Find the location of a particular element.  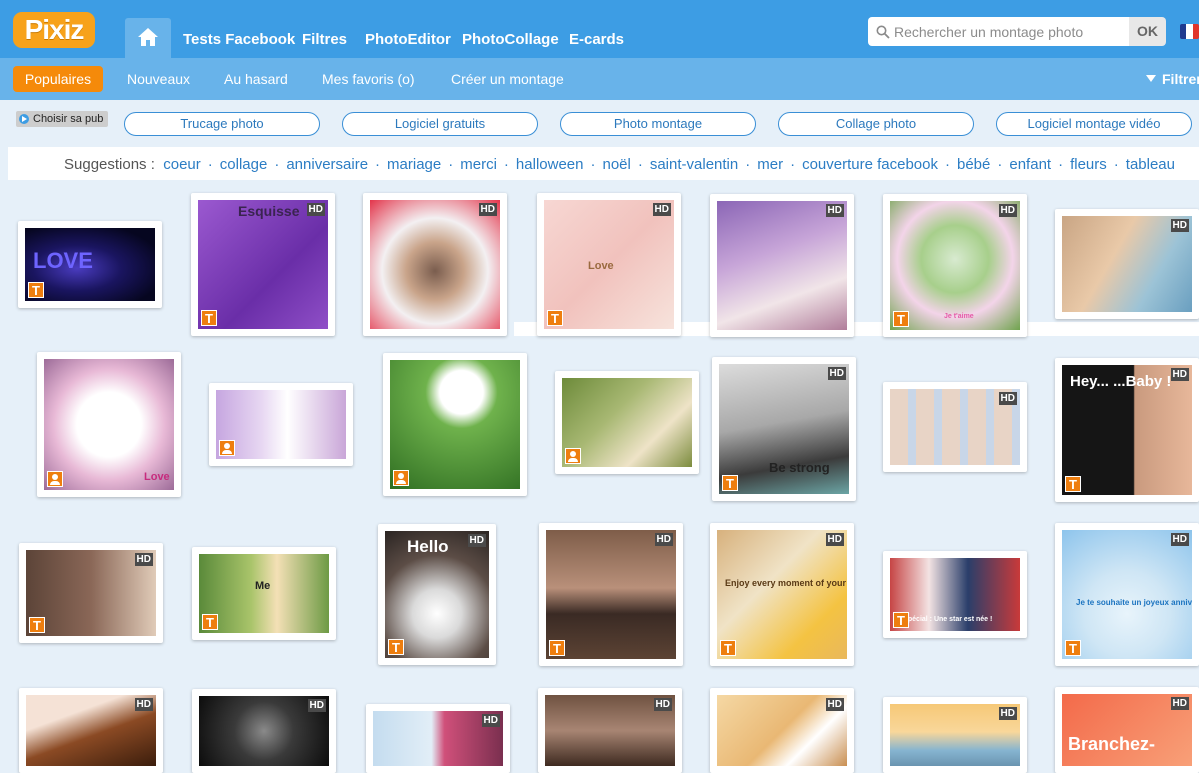

suggestion-link: collage is located at coordinates (244, 164).